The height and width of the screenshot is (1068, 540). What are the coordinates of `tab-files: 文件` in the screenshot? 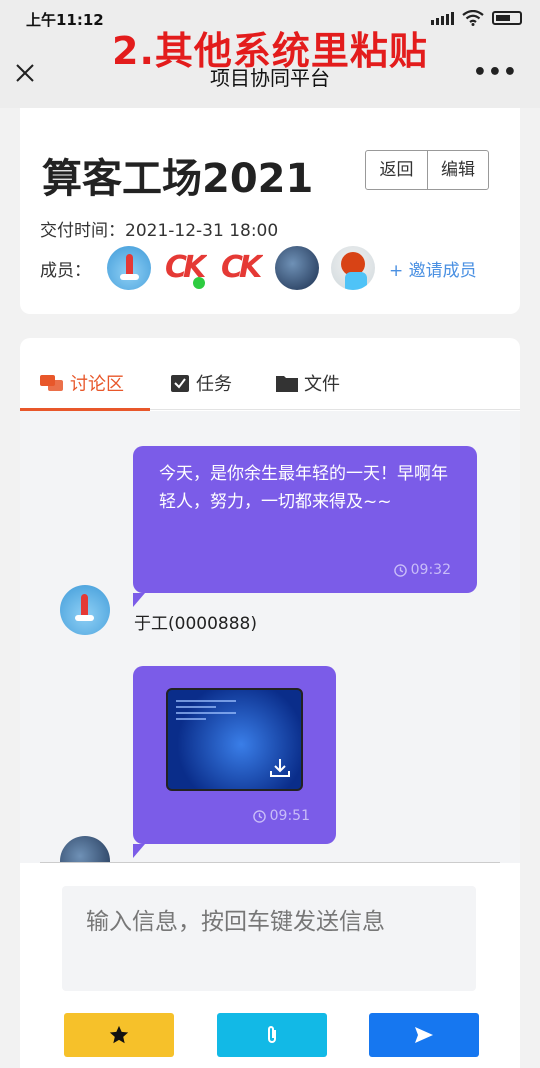 It's located at (308, 383).